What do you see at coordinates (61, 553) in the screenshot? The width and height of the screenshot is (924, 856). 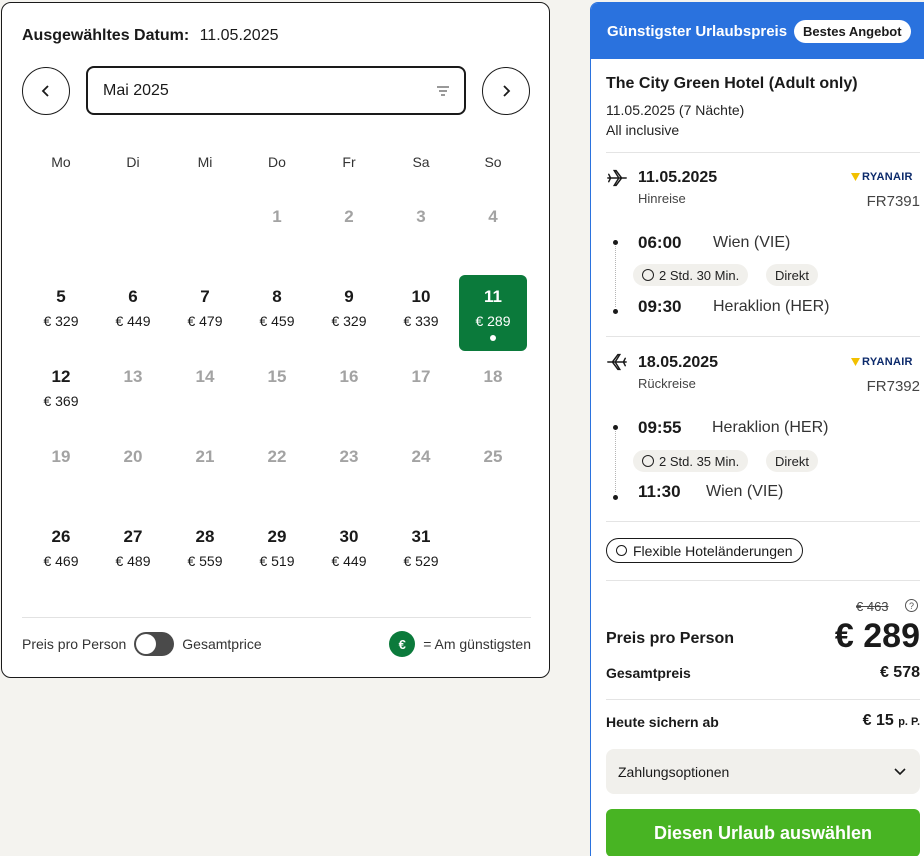 I see `calendar-day: 26 € 469` at bounding box center [61, 553].